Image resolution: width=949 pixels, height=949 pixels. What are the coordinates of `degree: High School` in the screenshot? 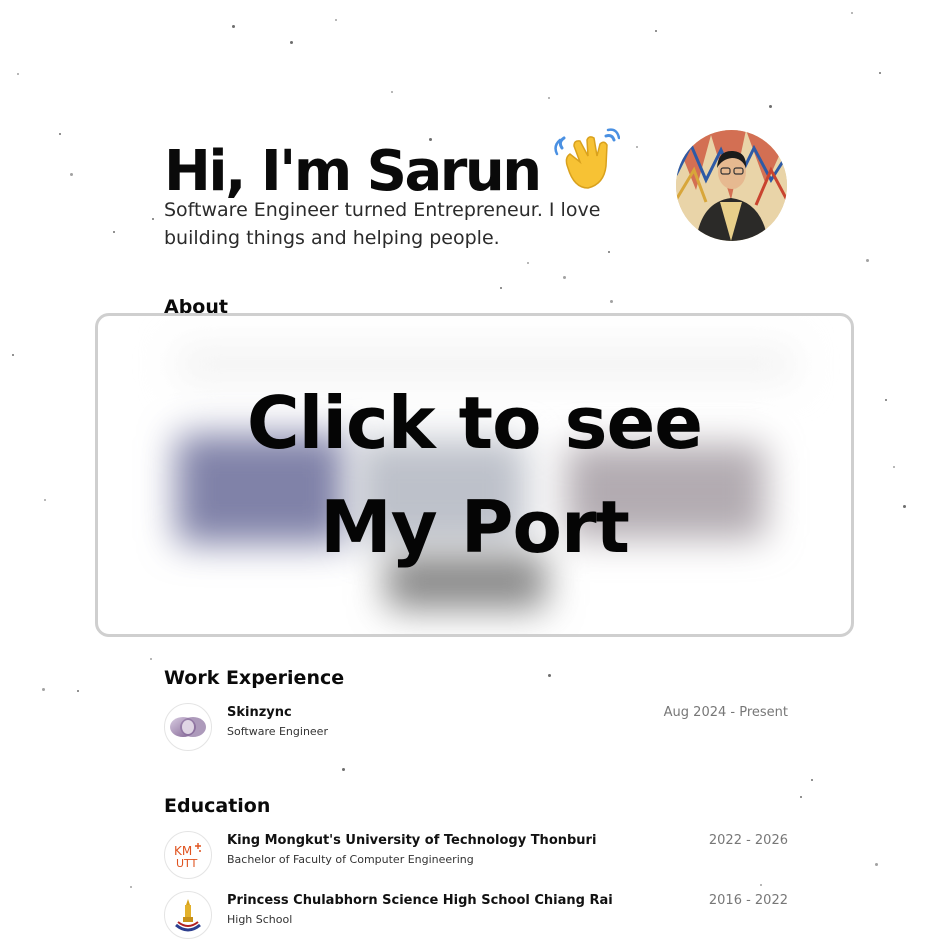 It's located at (260, 919).